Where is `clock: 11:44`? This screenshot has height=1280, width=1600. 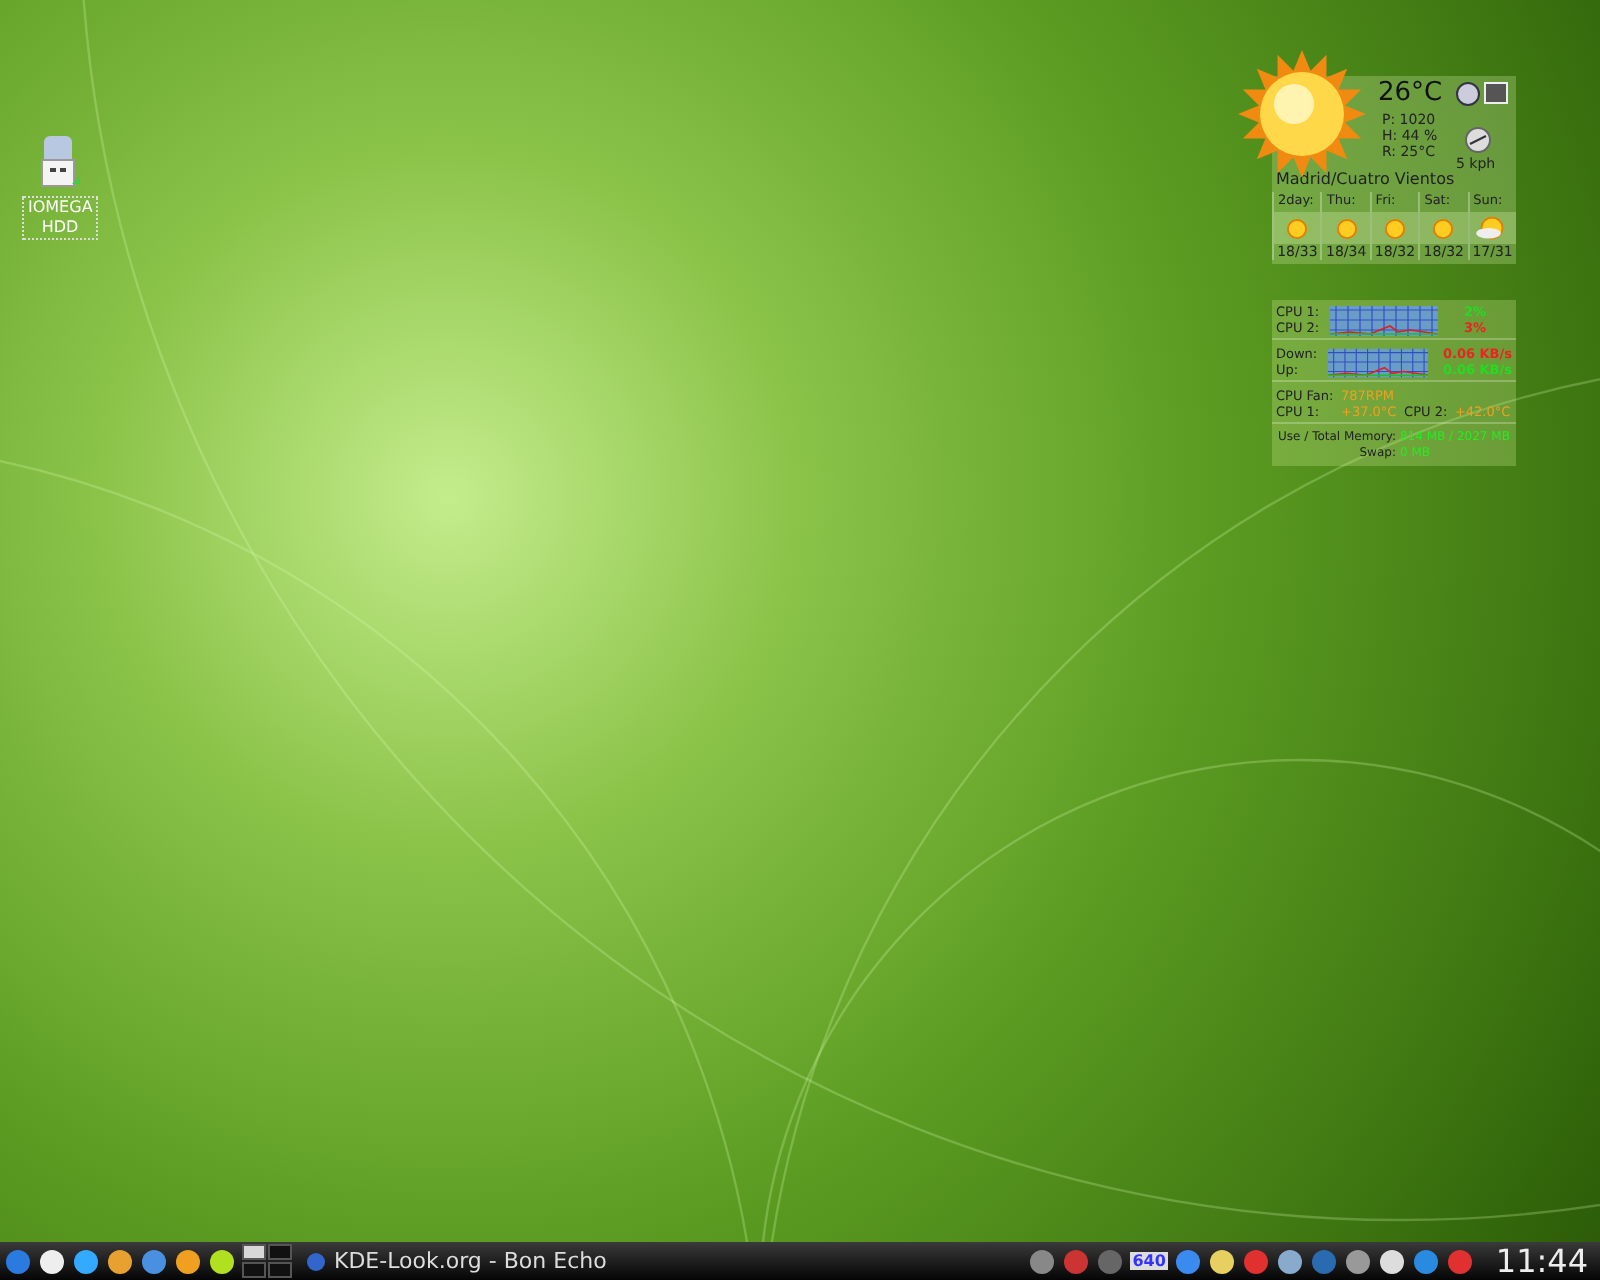
clock: 11:44 is located at coordinates (1545, 1261).